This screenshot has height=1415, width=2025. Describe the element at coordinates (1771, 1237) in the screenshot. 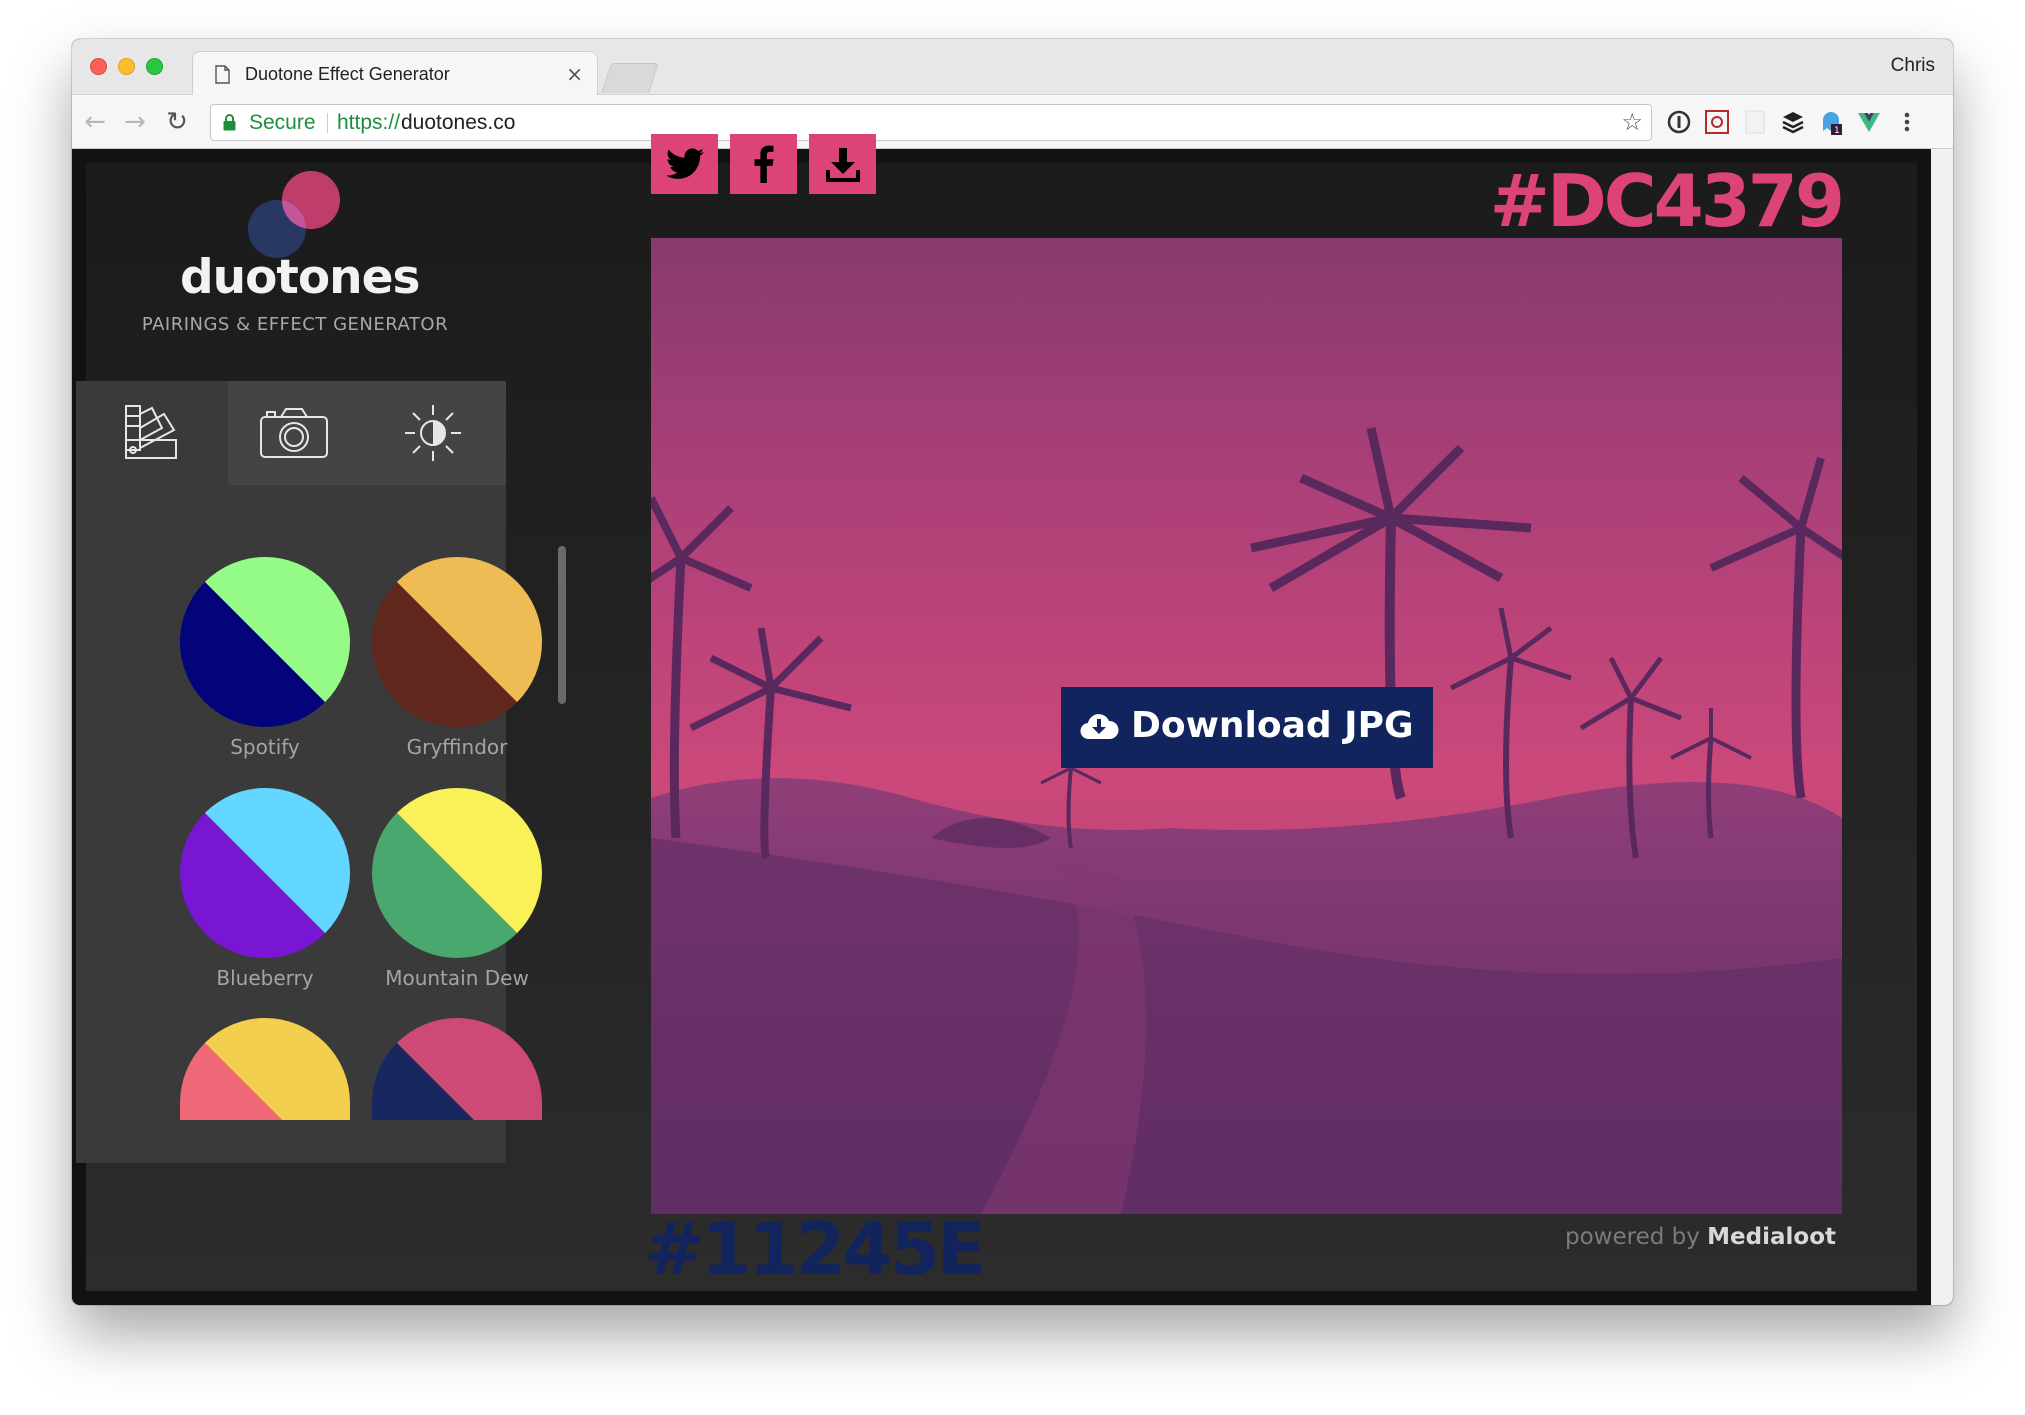

I see `powered-by-brand: Medialoot` at that location.